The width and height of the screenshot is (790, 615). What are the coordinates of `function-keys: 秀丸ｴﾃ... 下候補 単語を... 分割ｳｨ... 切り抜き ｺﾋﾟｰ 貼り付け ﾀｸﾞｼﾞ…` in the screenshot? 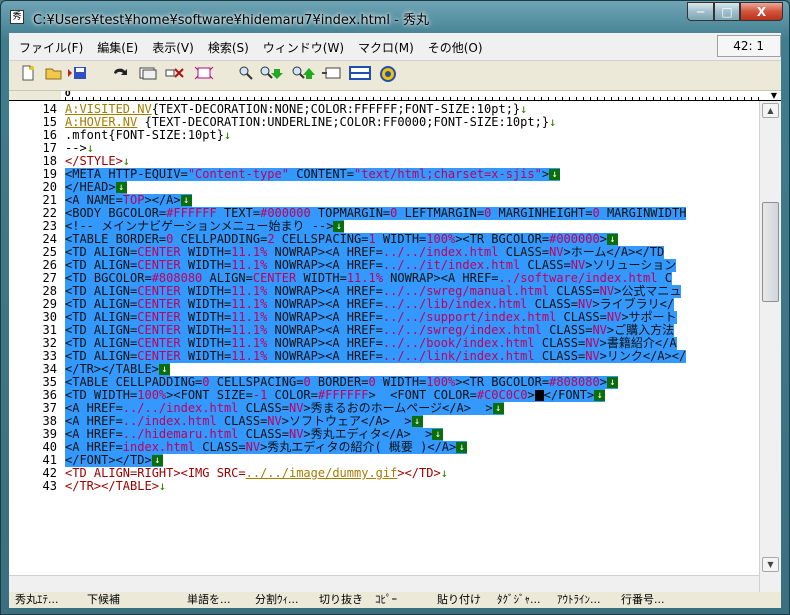 It's located at (342, 600).